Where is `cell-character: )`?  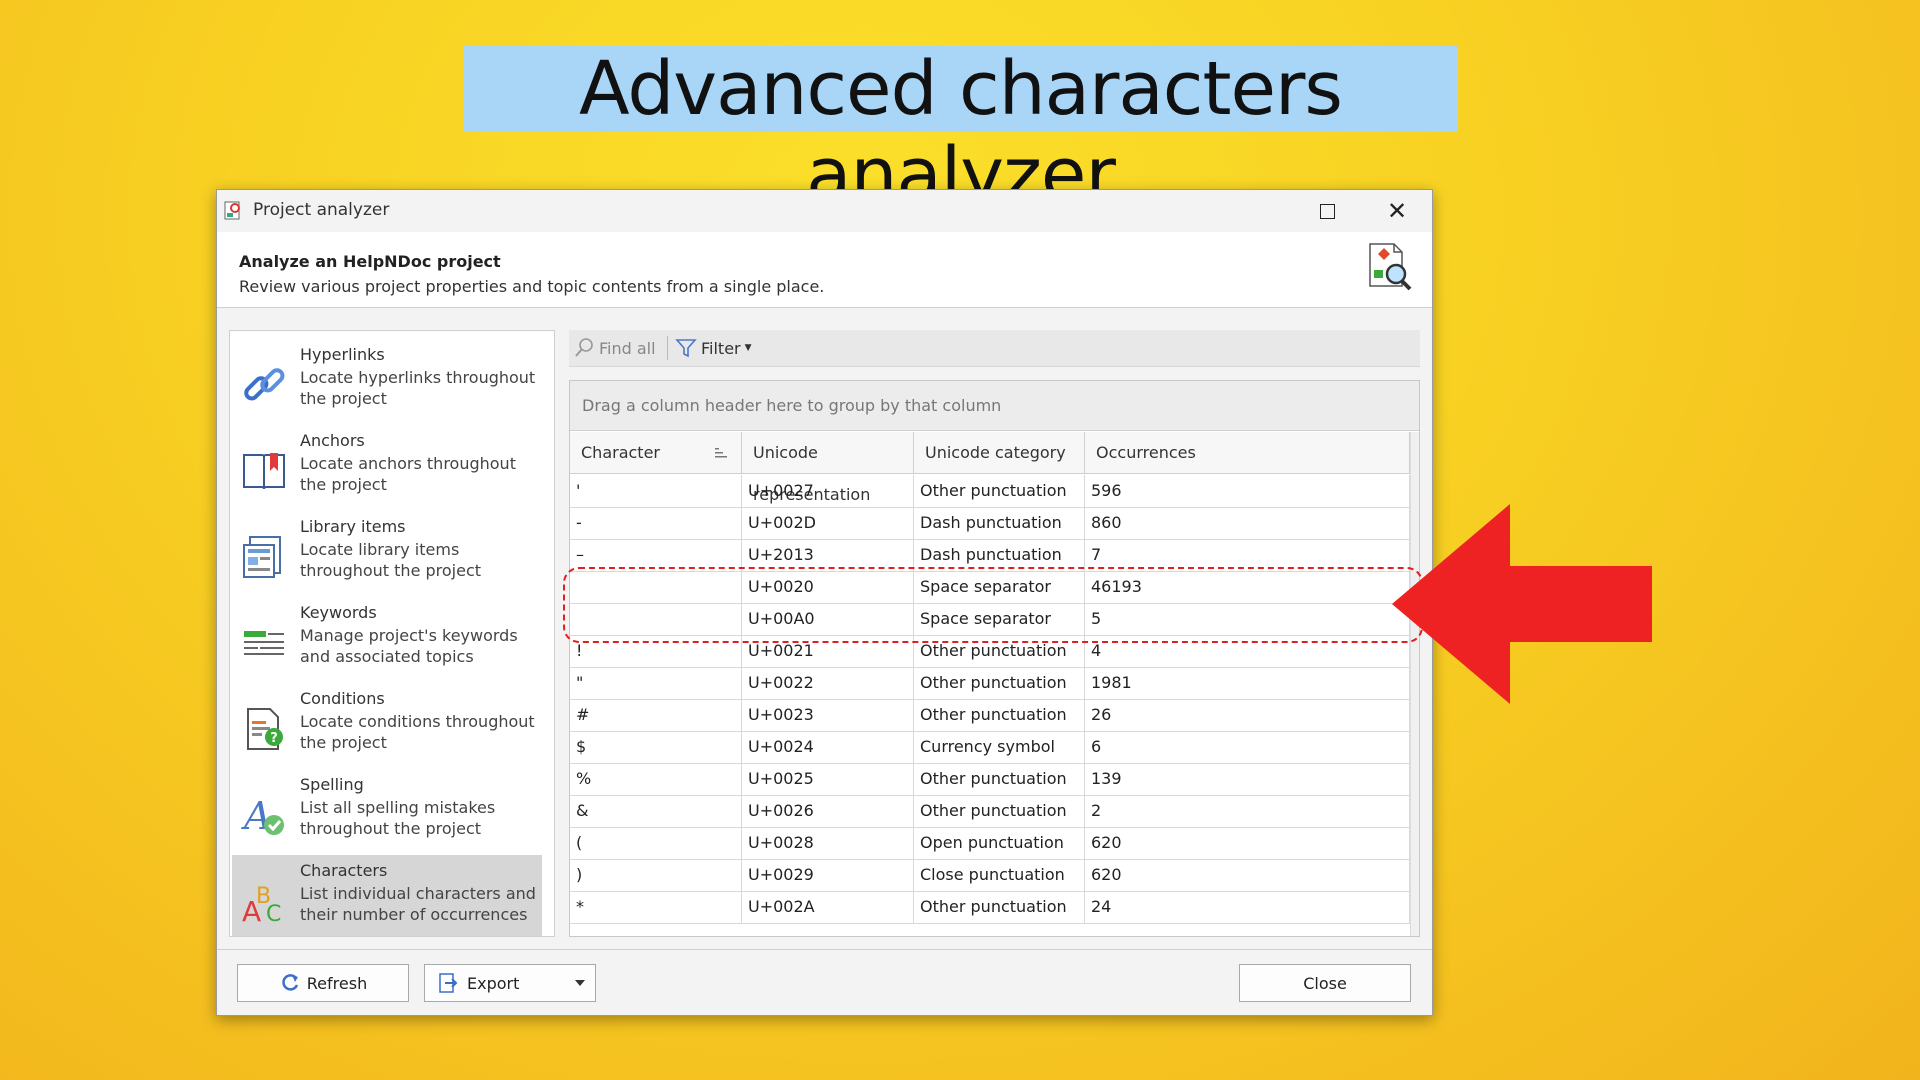
cell-character: ) is located at coordinates (656, 875).